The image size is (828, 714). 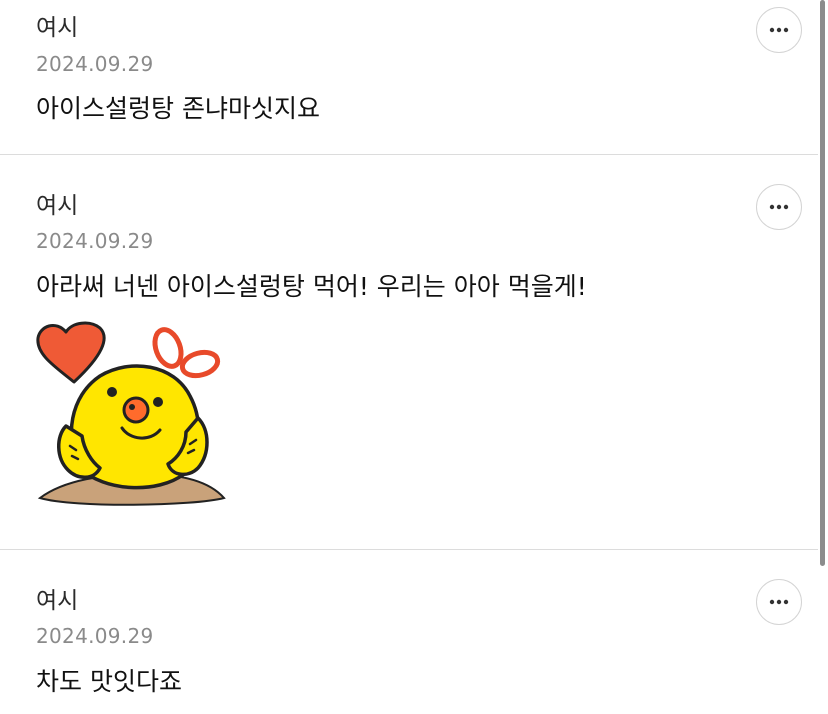 I want to click on comment-text: 차도 맛잇다죠, so click(x=109, y=681).